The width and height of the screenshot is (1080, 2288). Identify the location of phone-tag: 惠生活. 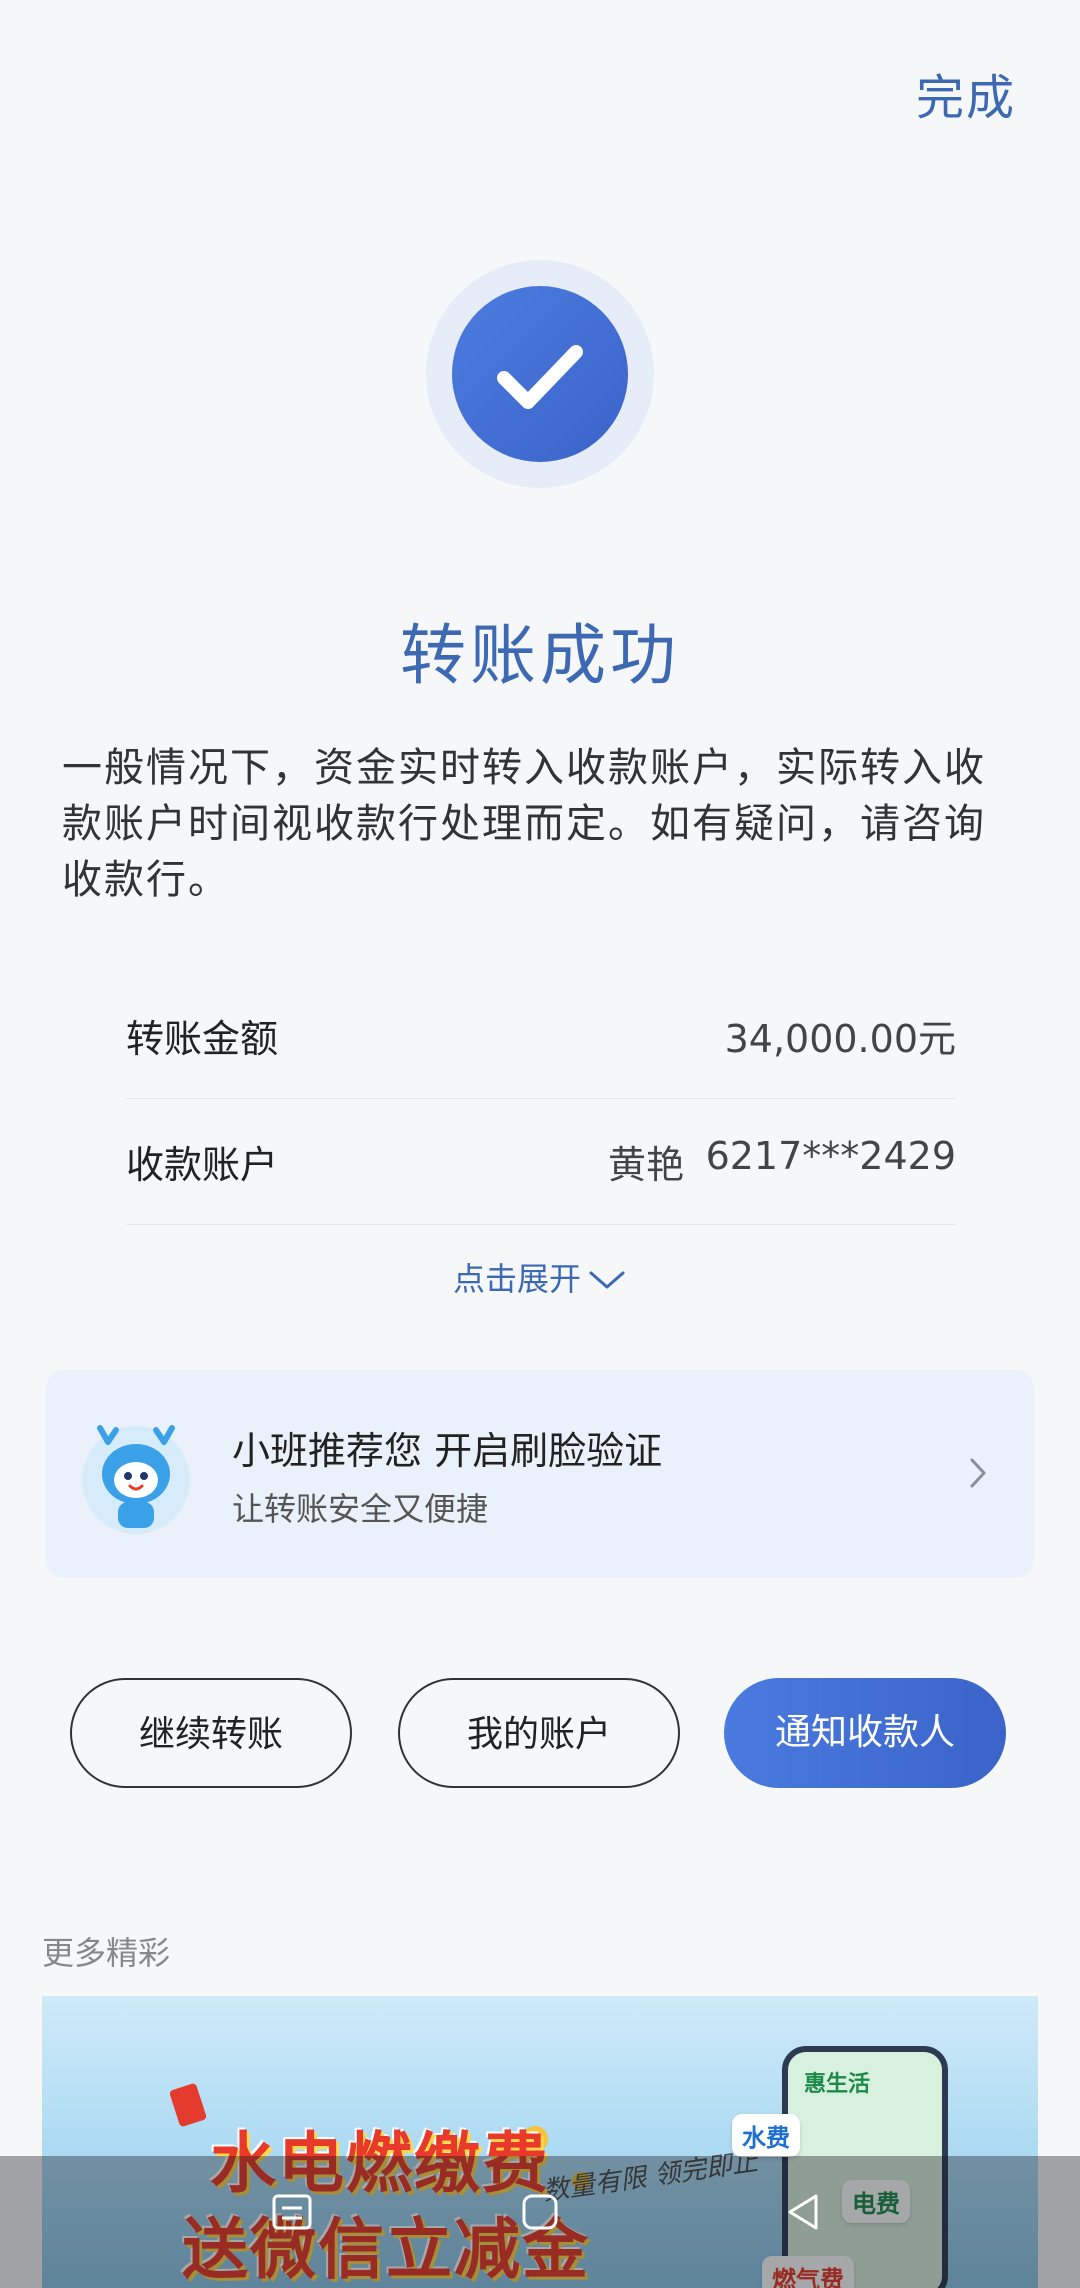
(837, 2084).